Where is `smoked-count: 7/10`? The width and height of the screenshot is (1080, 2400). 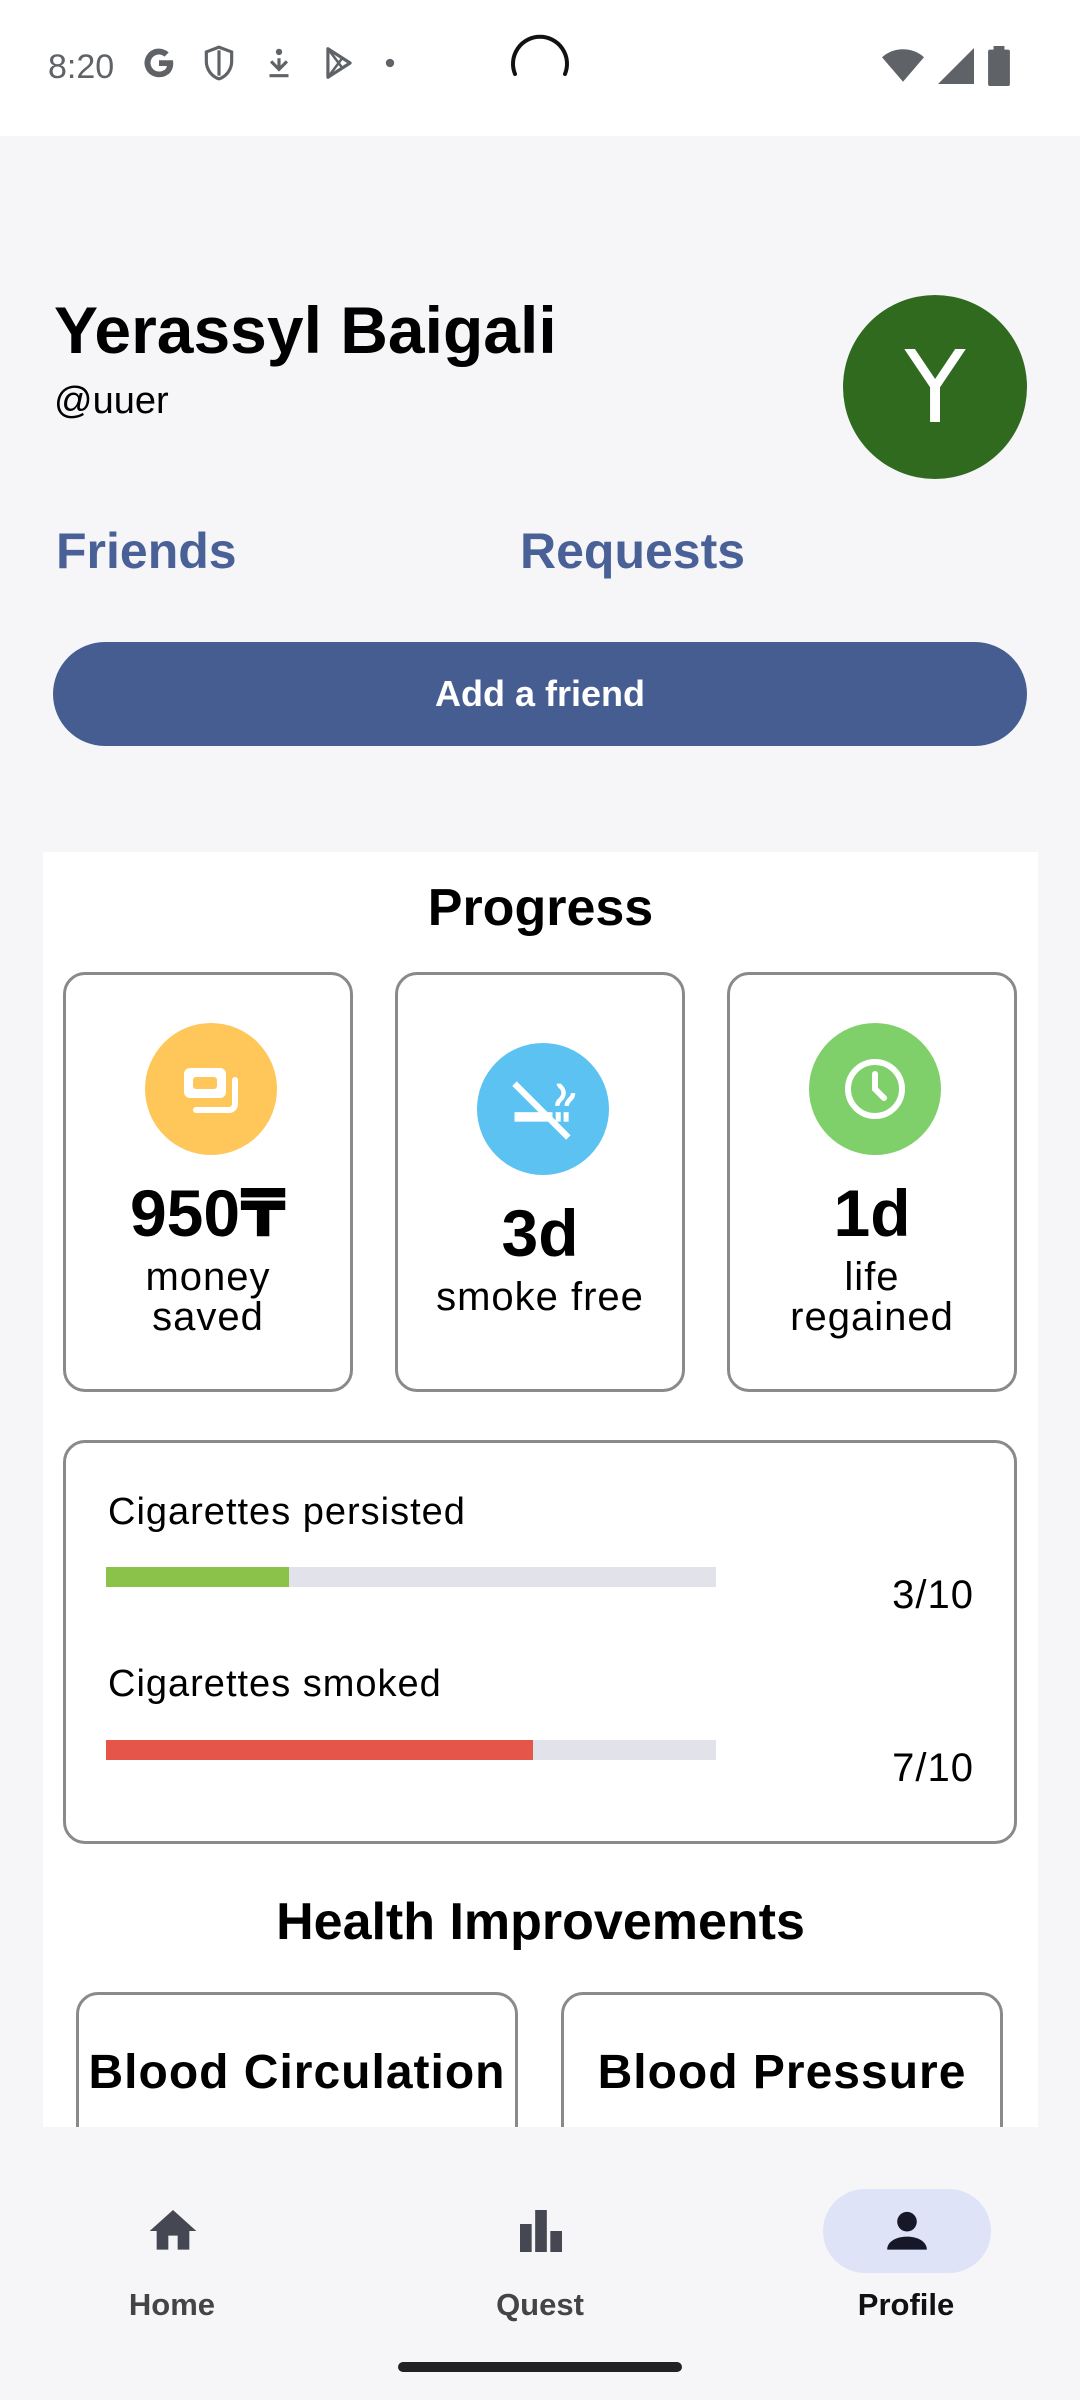 smoked-count: 7/10 is located at coordinates (933, 1768).